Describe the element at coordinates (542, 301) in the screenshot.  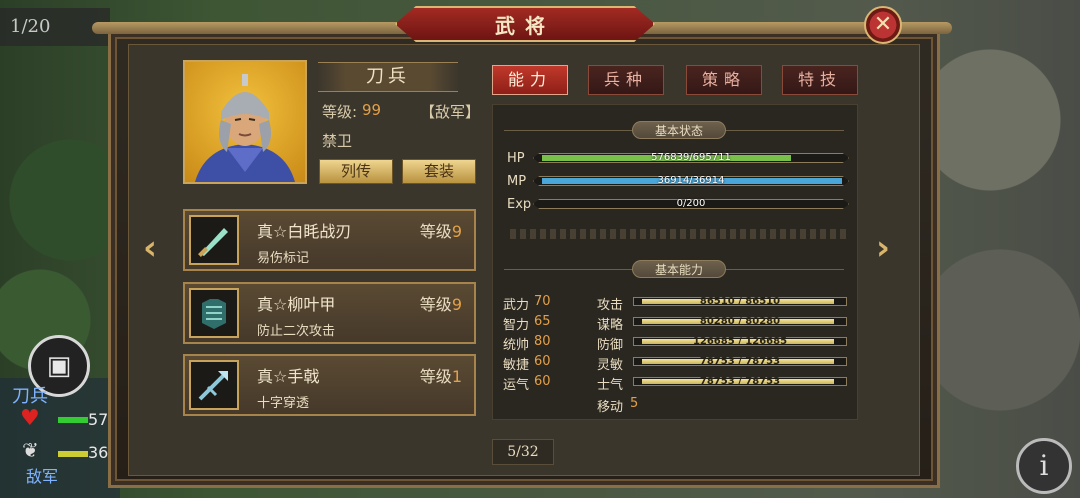
I see `attr-value: 70` at that location.